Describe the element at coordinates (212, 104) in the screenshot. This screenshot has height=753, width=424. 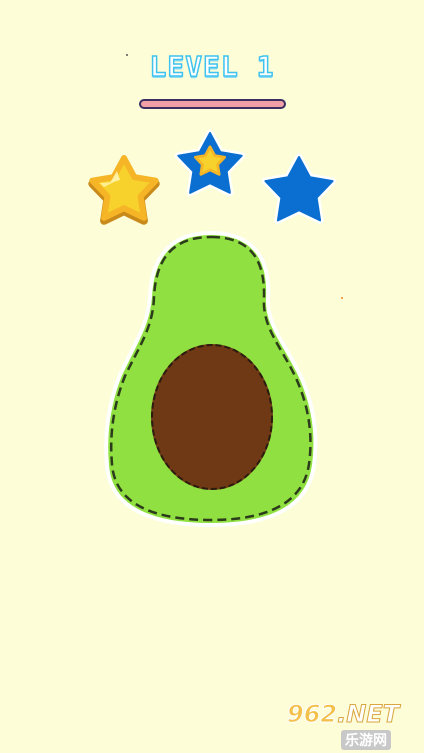
I see `level-progress-bar` at that location.